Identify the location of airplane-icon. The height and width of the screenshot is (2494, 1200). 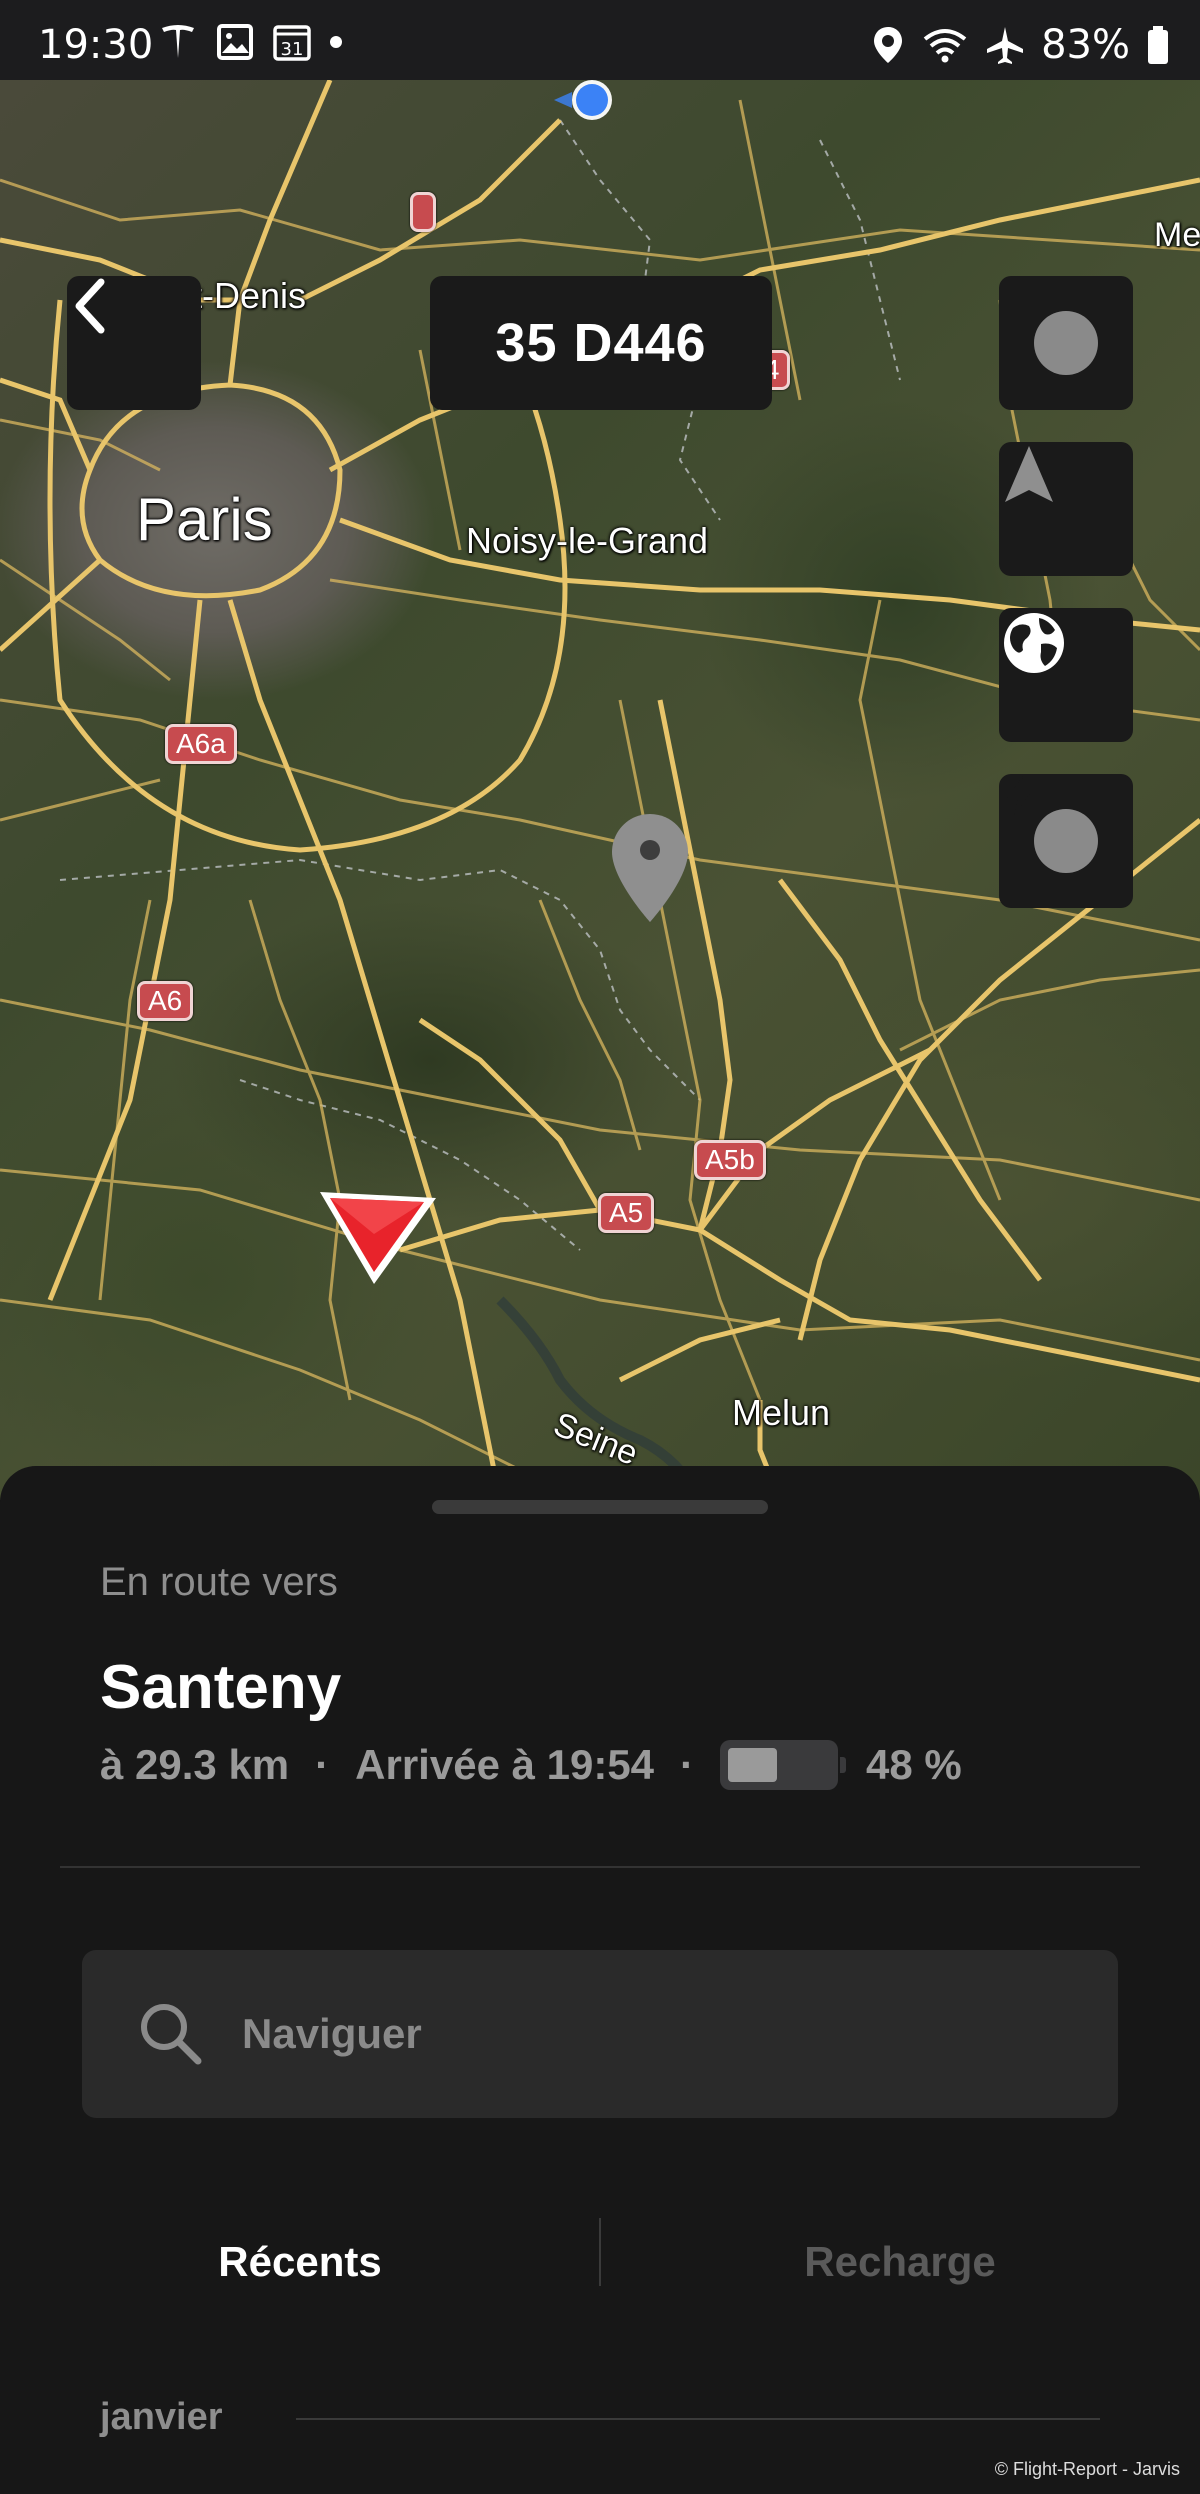
(1005, 45).